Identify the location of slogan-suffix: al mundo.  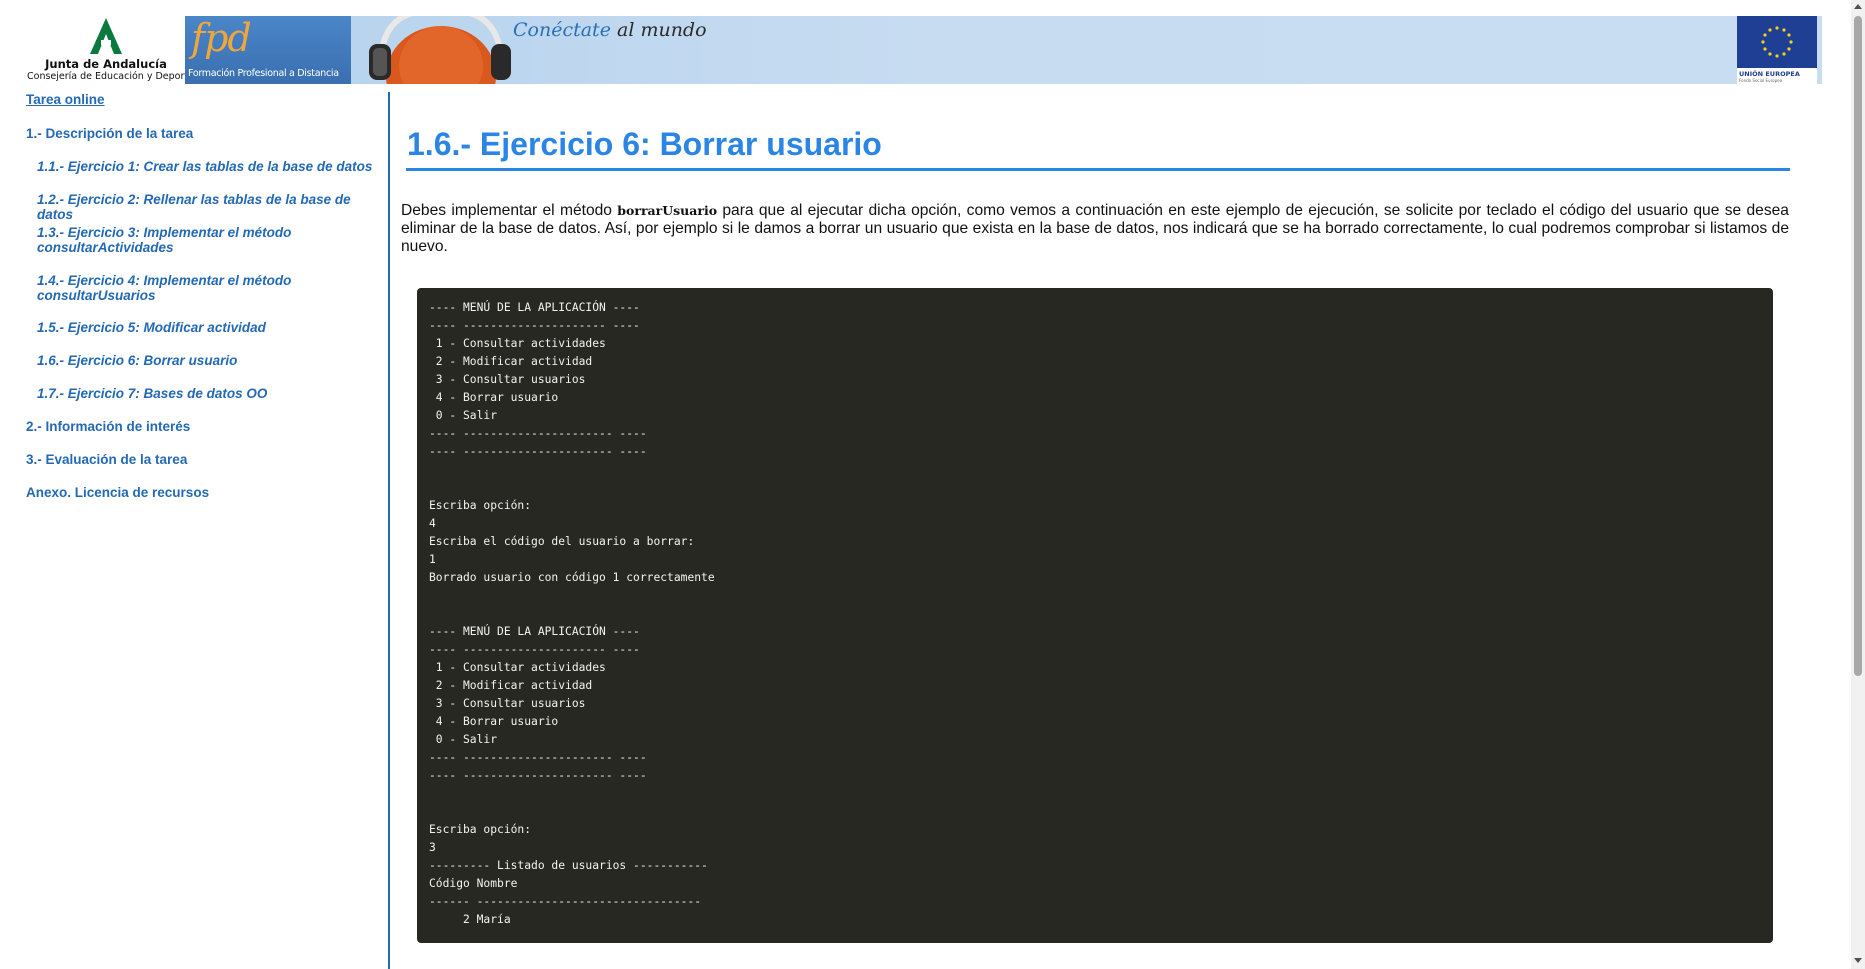
(662, 30).